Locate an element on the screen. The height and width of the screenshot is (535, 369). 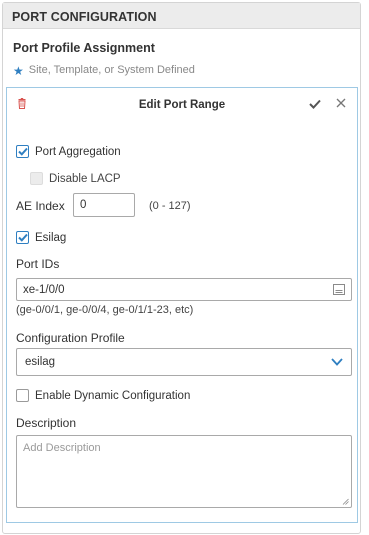
assignment-subtitle: Site, Template, or System Defined is located at coordinates (111, 70).